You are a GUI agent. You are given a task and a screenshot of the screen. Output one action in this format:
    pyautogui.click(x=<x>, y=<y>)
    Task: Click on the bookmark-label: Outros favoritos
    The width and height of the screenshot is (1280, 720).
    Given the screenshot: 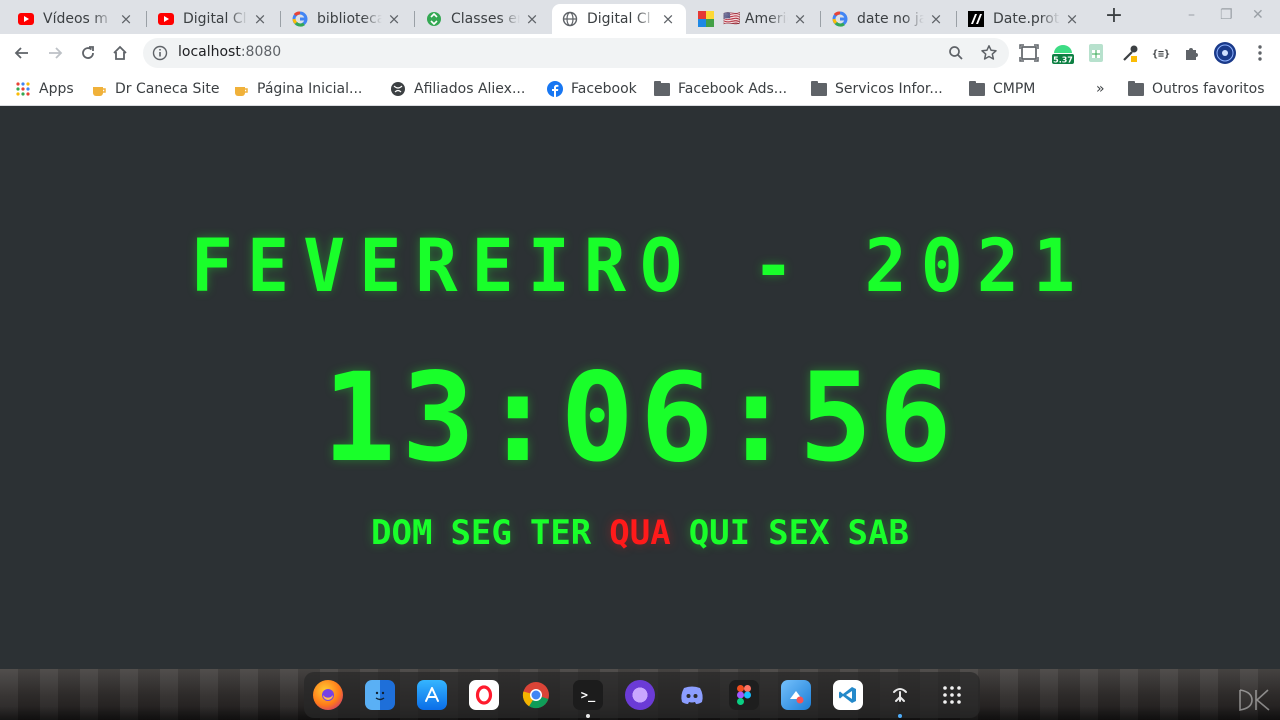 What is the action you would take?
    pyautogui.click(x=1208, y=89)
    